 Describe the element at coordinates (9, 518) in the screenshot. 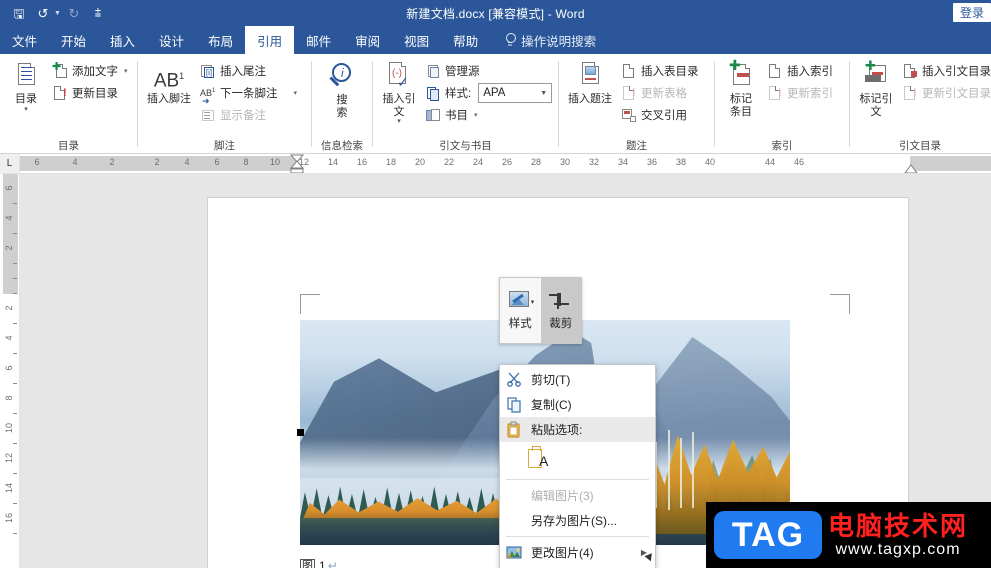

I see `vruler-tick: 16` at that location.